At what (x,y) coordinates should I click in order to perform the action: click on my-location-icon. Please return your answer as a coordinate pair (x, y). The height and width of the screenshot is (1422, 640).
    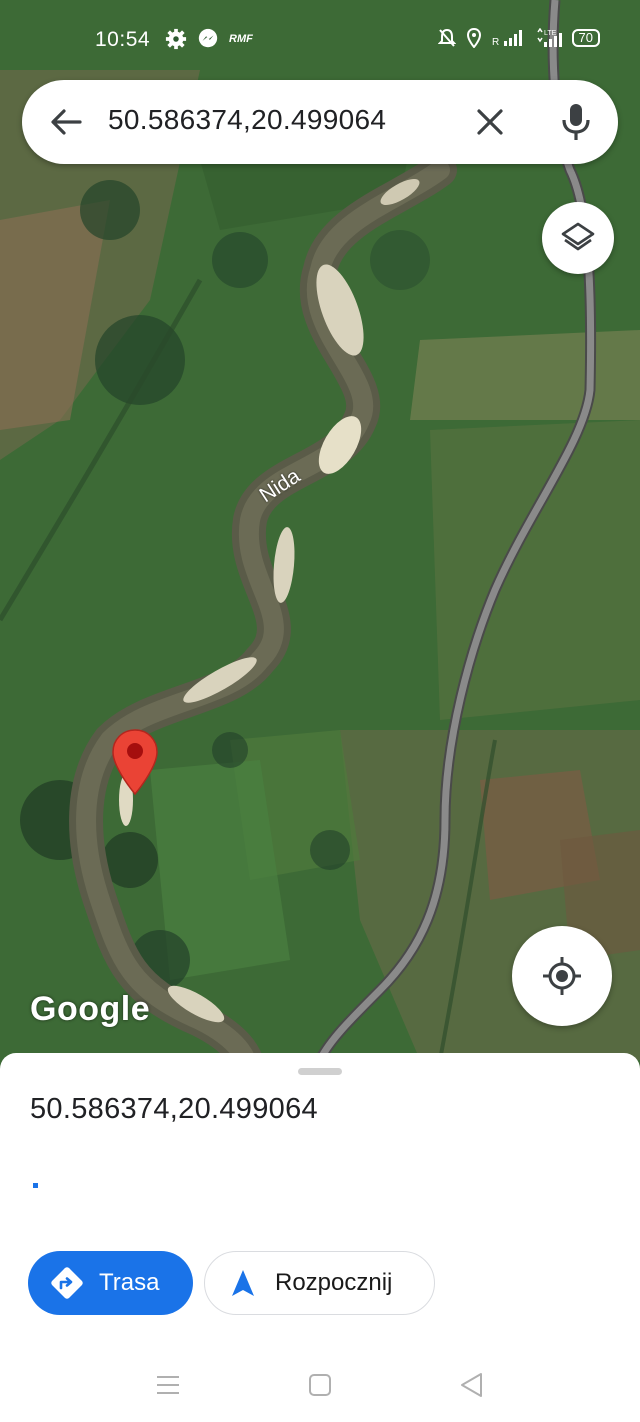
    Looking at the image, I should click on (562, 976).